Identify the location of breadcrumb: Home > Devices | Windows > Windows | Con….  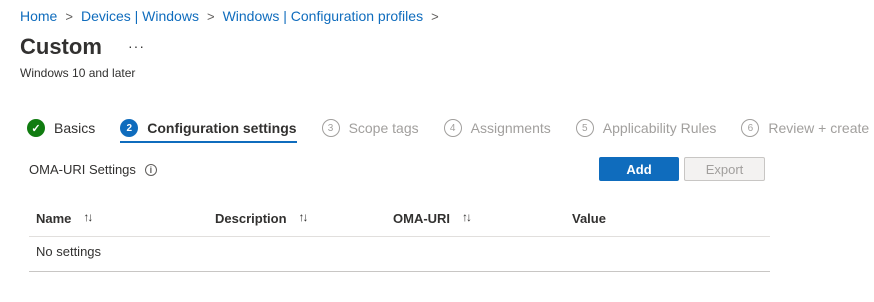
(233, 16).